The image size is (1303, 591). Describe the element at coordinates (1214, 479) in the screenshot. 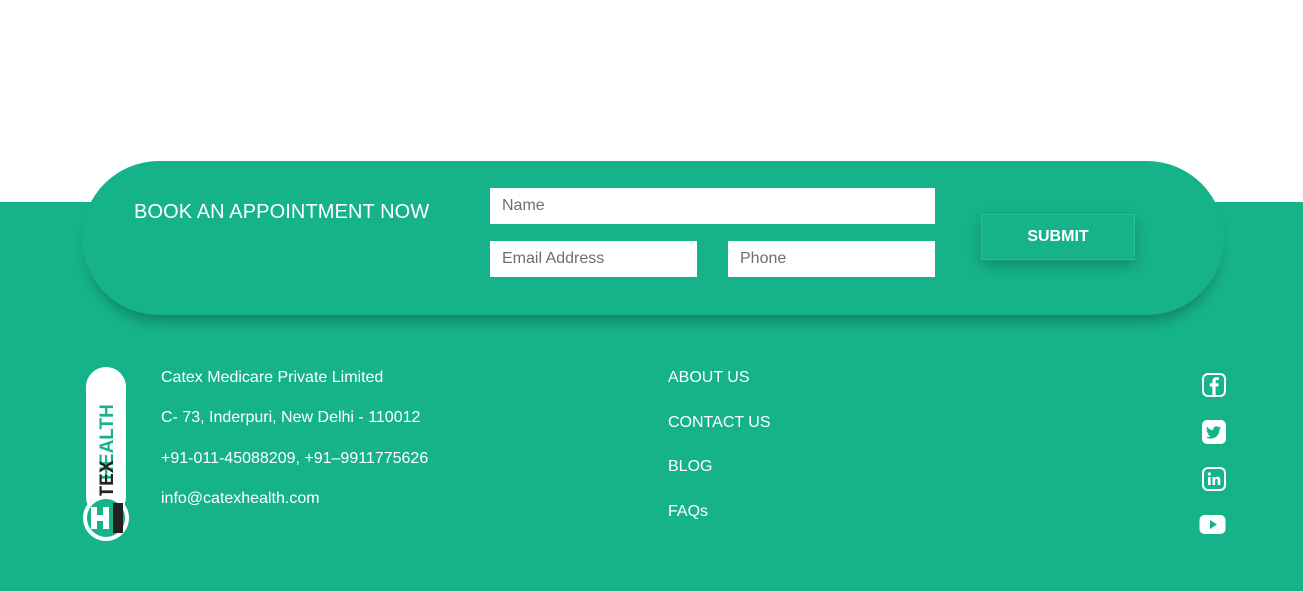

I see `linkedin-icon` at that location.